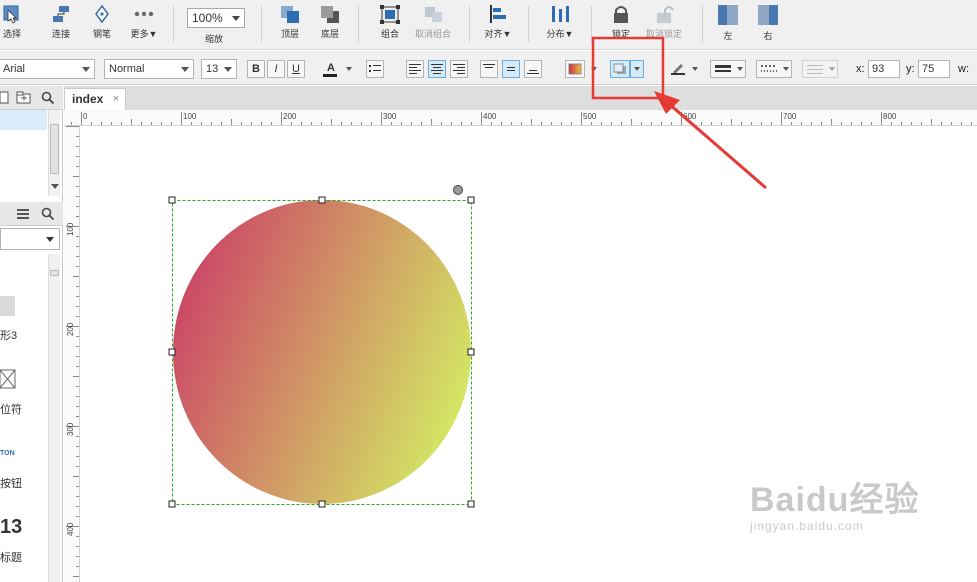 This screenshot has height=582, width=977. I want to click on shadow-button, so click(620, 69).